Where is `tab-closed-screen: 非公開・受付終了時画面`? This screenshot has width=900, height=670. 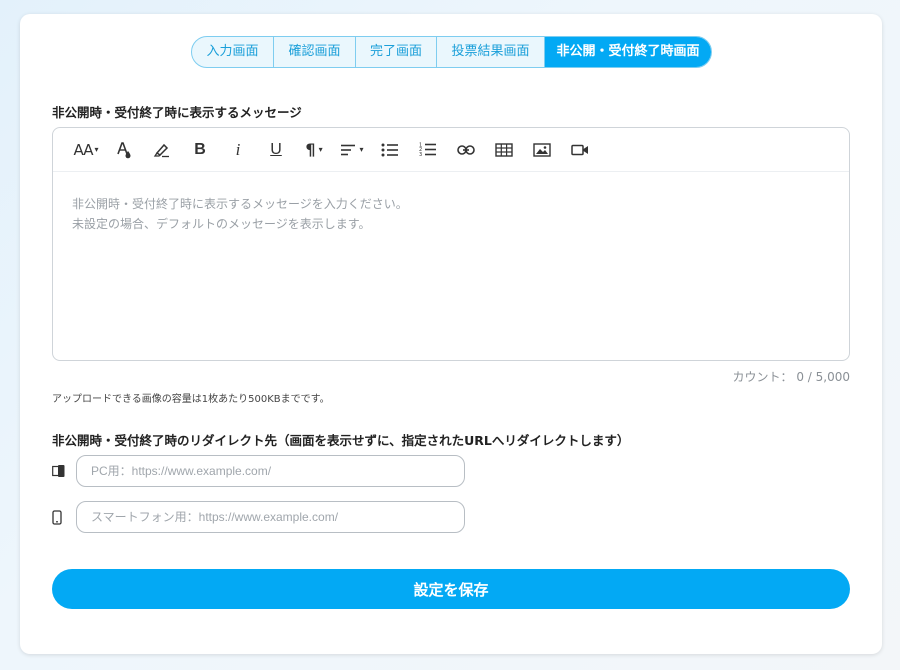
tab-closed-screen: 非公開・受付終了時画面 is located at coordinates (628, 52).